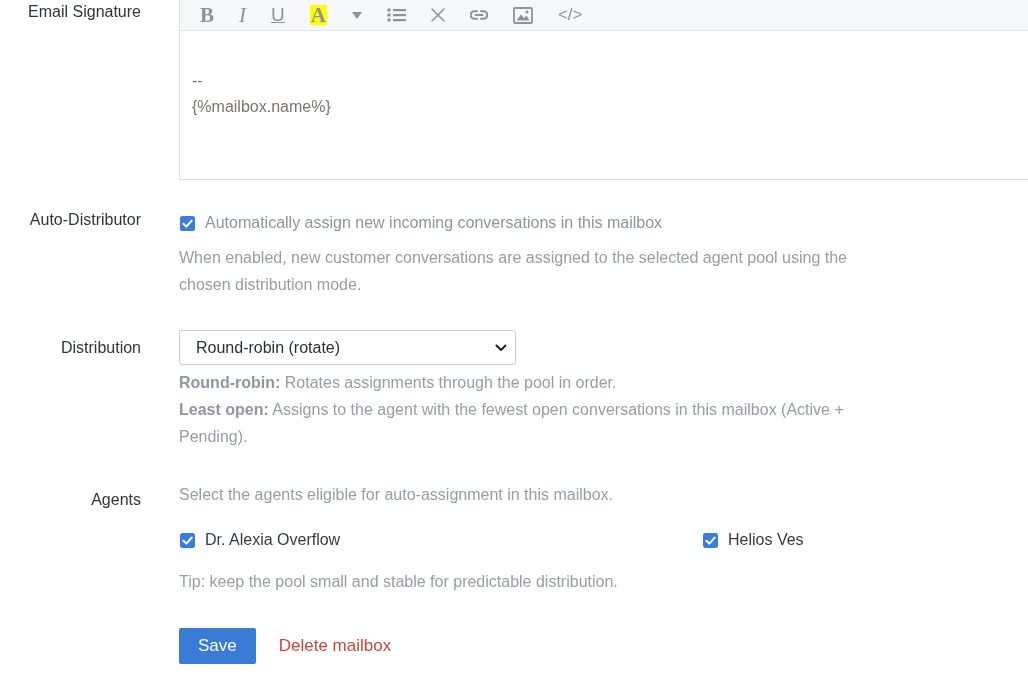 The image size is (1028, 690). Describe the element at coordinates (396, 15) in the screenshot. I see `list-icon` at that location.